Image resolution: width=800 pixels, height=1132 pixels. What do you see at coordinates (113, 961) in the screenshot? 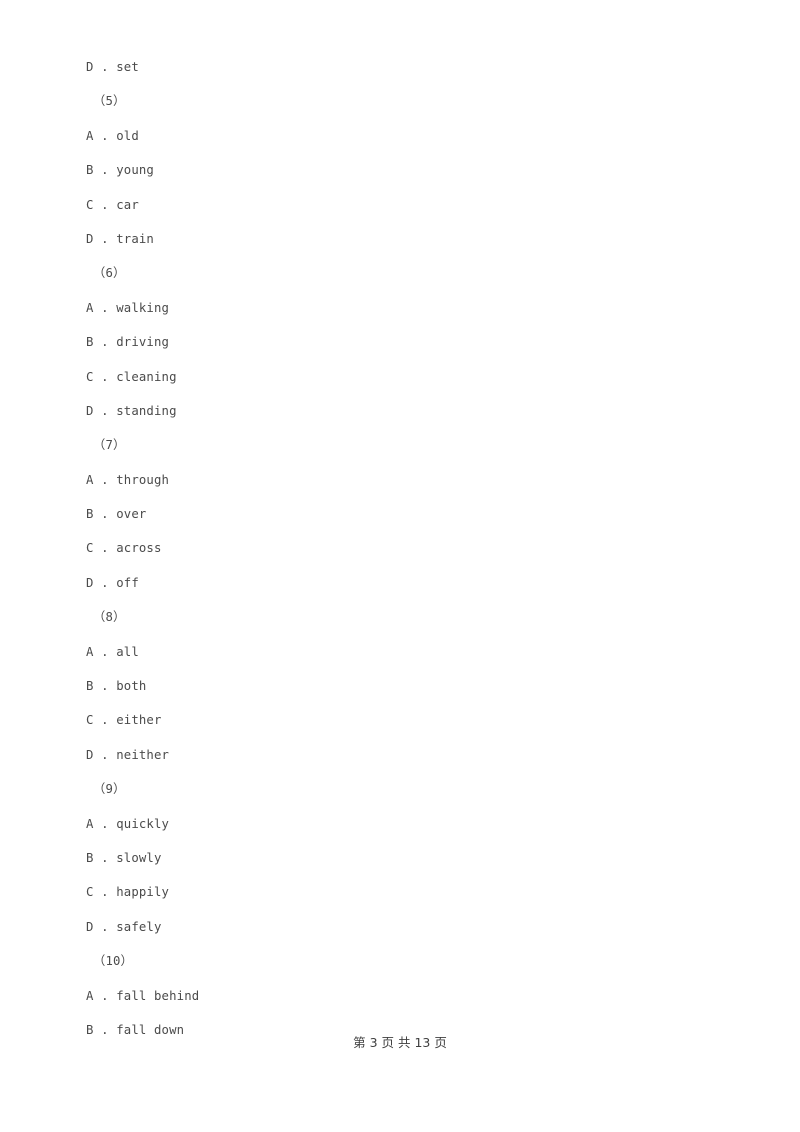
I see `question-number: （10）` at bounding box center [113, 961].